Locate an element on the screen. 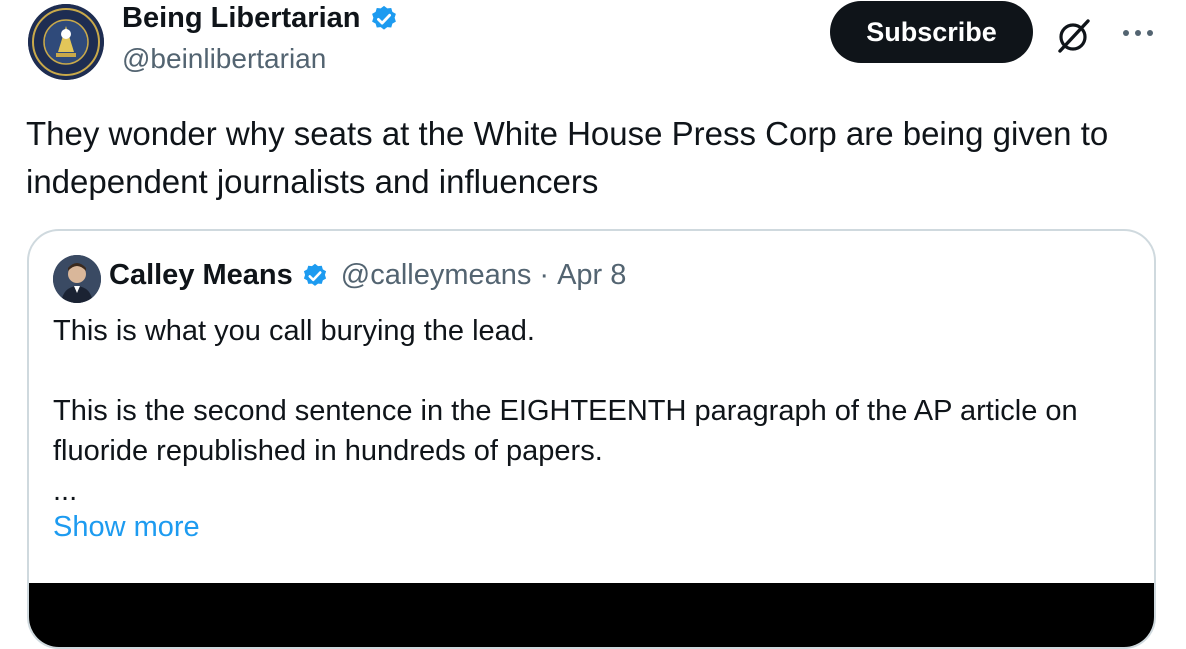 Image resolution: width=1186 pixels, height=649 pixels. grok-icon is located at coordinates (1074, 36).